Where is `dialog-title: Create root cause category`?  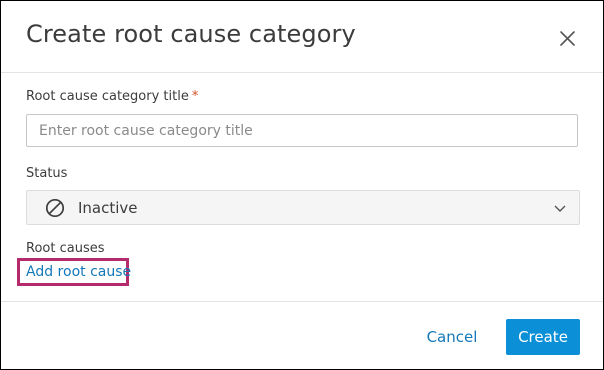 dialog-title: Create root cause category is located at coordinates (191, 34).